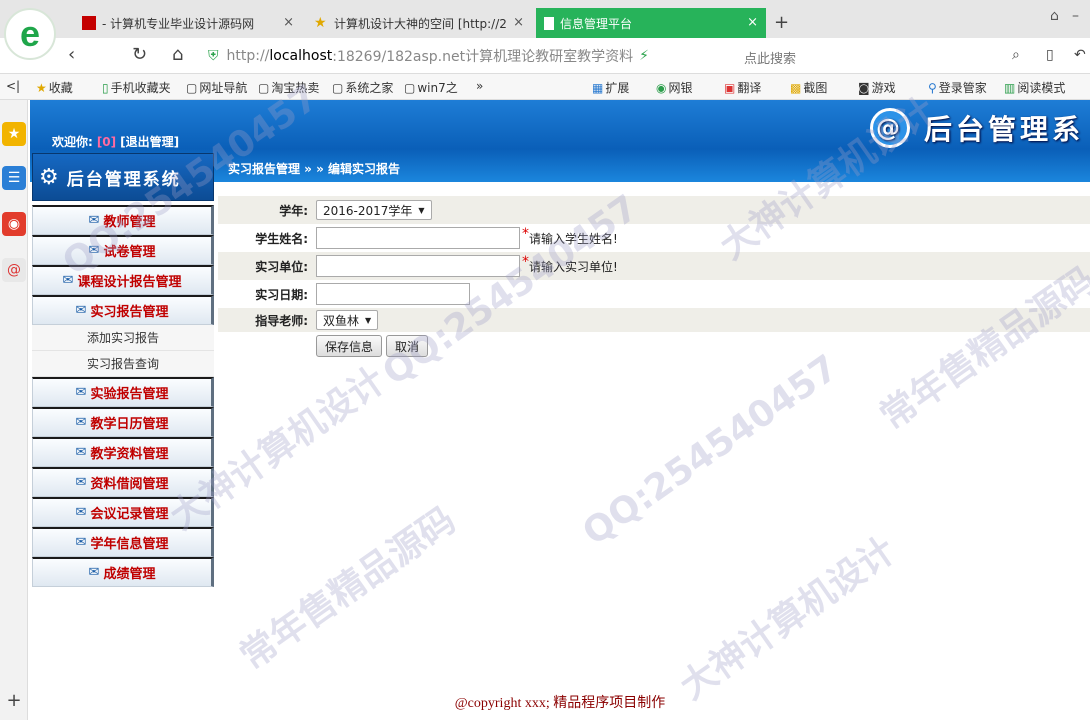 The image size is (1090, 720). What do you see at coordinates (889, 128) in the screenshot?
I see `at-logo-icon: @` at bounding box center [889, 128].